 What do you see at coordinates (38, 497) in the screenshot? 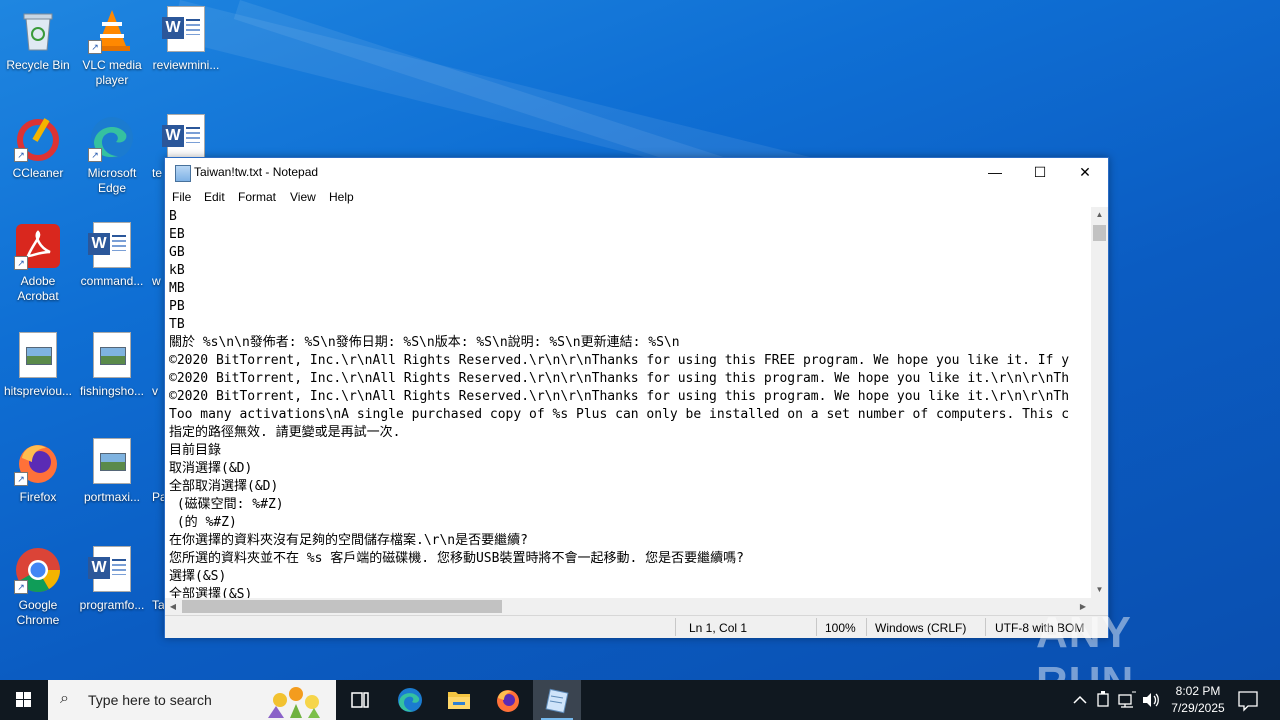
I see `desktop-icon-label: Firefox` at bounding box center [38, 497].